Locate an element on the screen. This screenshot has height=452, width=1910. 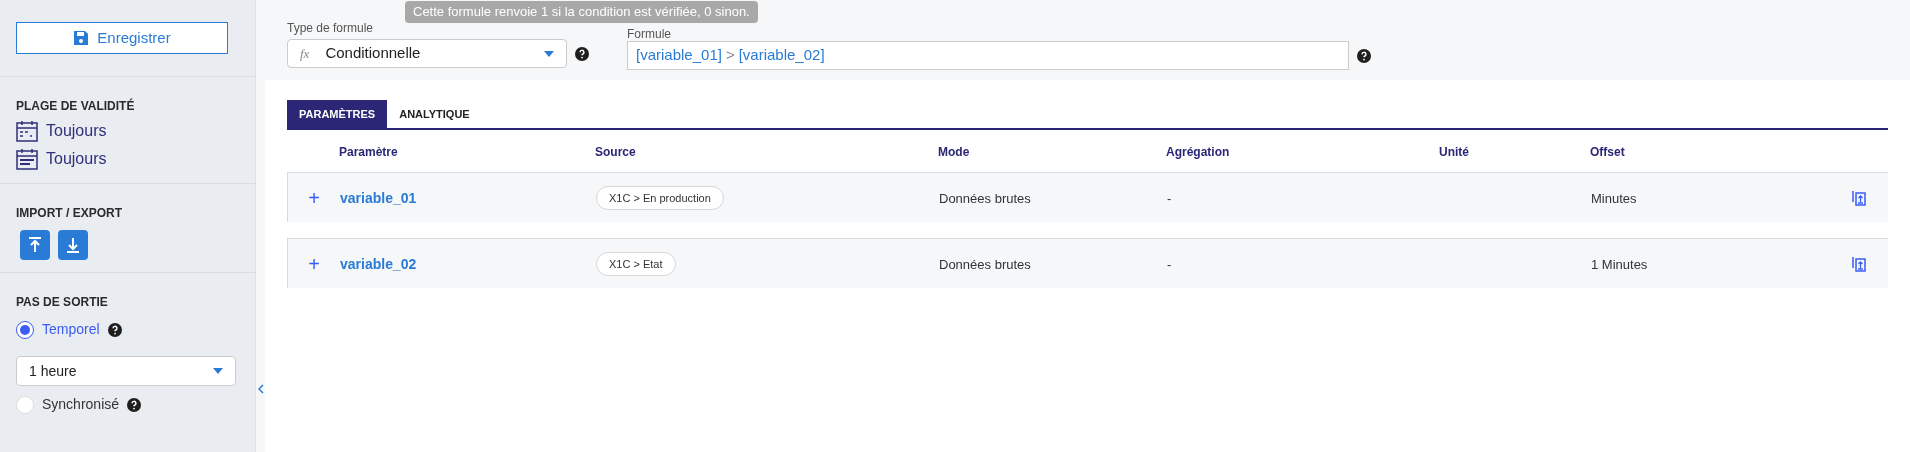
radio-button is located at coordinates (25, 329).